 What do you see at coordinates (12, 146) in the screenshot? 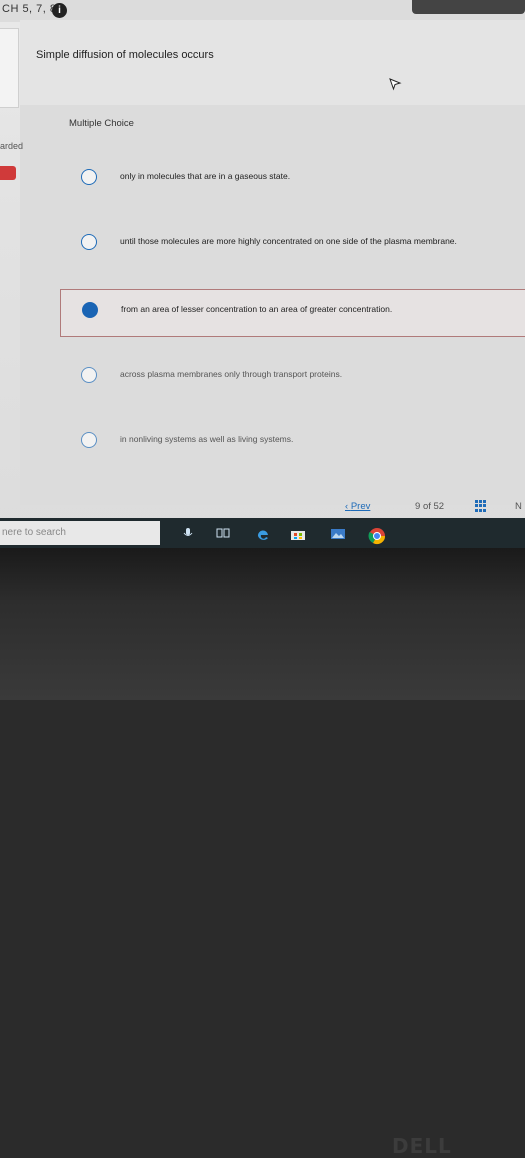
I see `left-panel-label: arded` at bounding box center [12, 146].